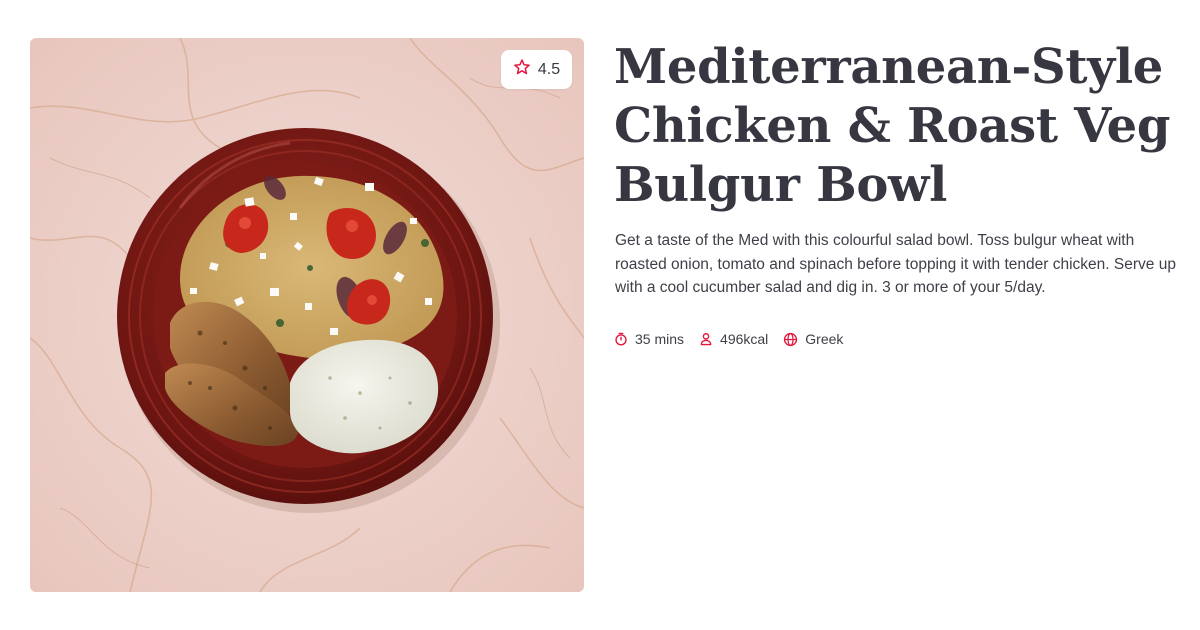 The width and height of the screenshot is (1200, 630). What do you see at coordinates (522, 69) in the screenshot?
I see `star-icon` at bounding box center [522, 69].